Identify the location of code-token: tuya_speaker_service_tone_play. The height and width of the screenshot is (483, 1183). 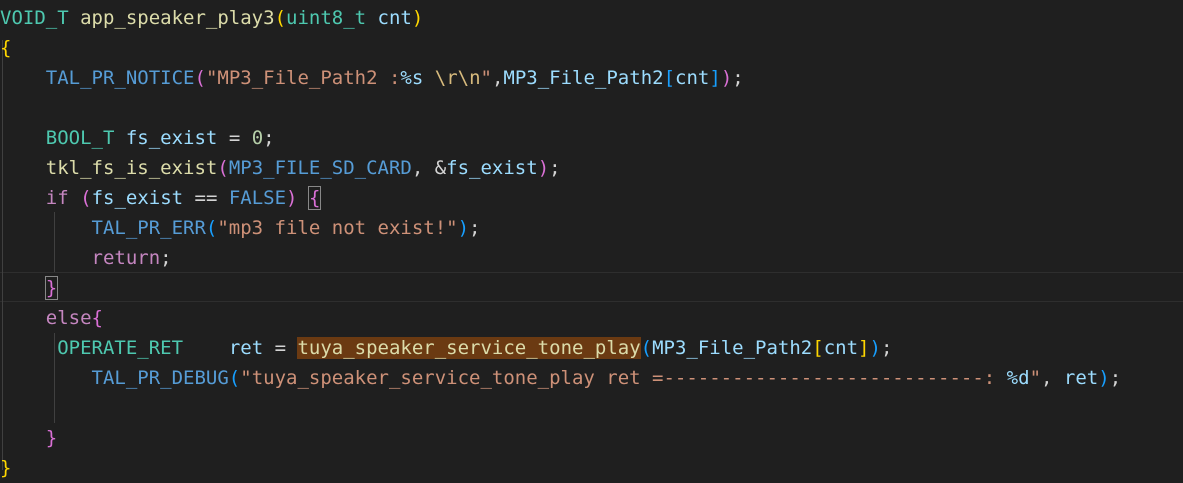
(469, 348).